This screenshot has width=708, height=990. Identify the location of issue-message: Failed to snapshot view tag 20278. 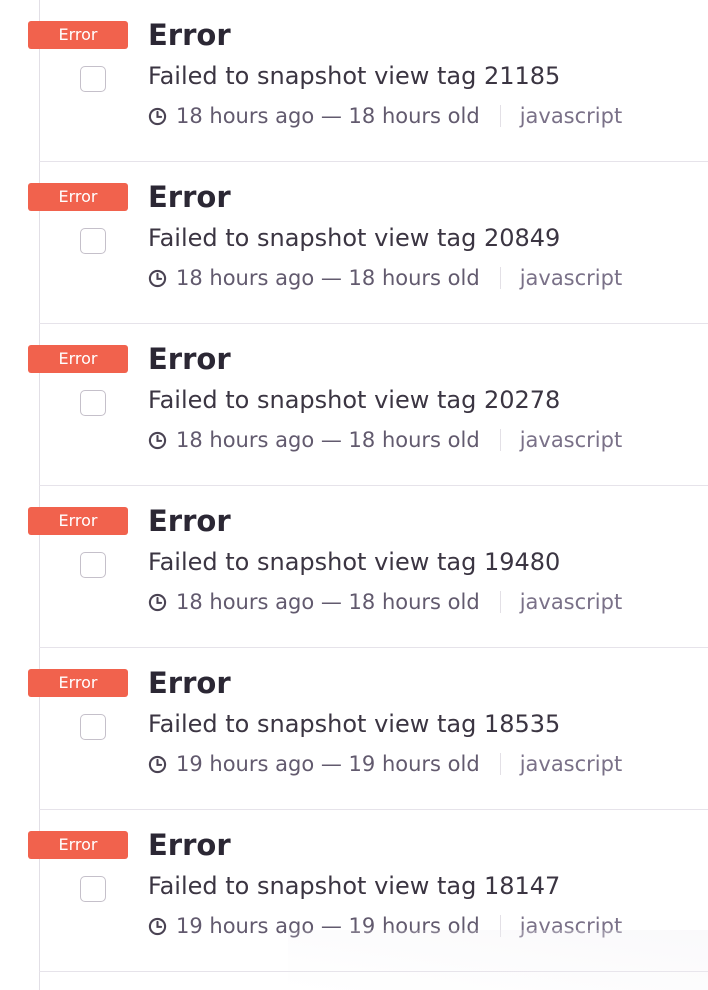
(354, 400).